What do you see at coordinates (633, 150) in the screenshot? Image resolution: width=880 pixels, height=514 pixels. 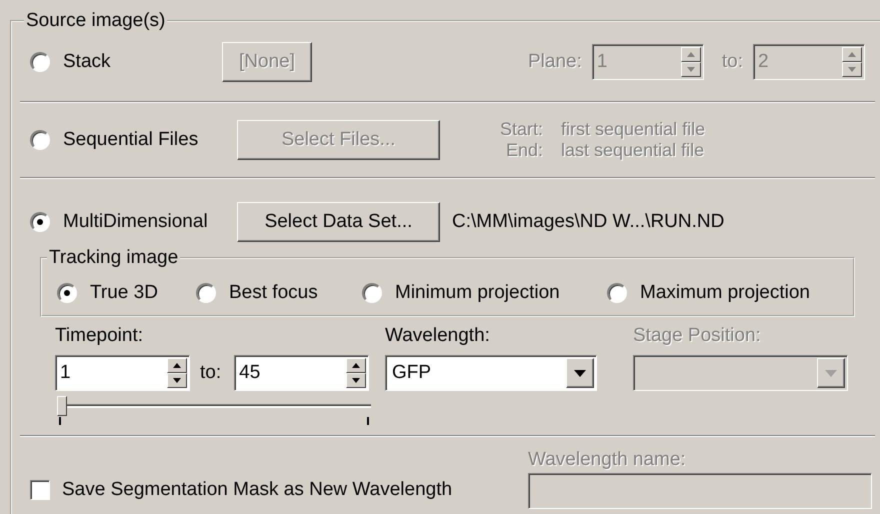 I see `info-value: last sequential file` at bounding box center [633, 150].